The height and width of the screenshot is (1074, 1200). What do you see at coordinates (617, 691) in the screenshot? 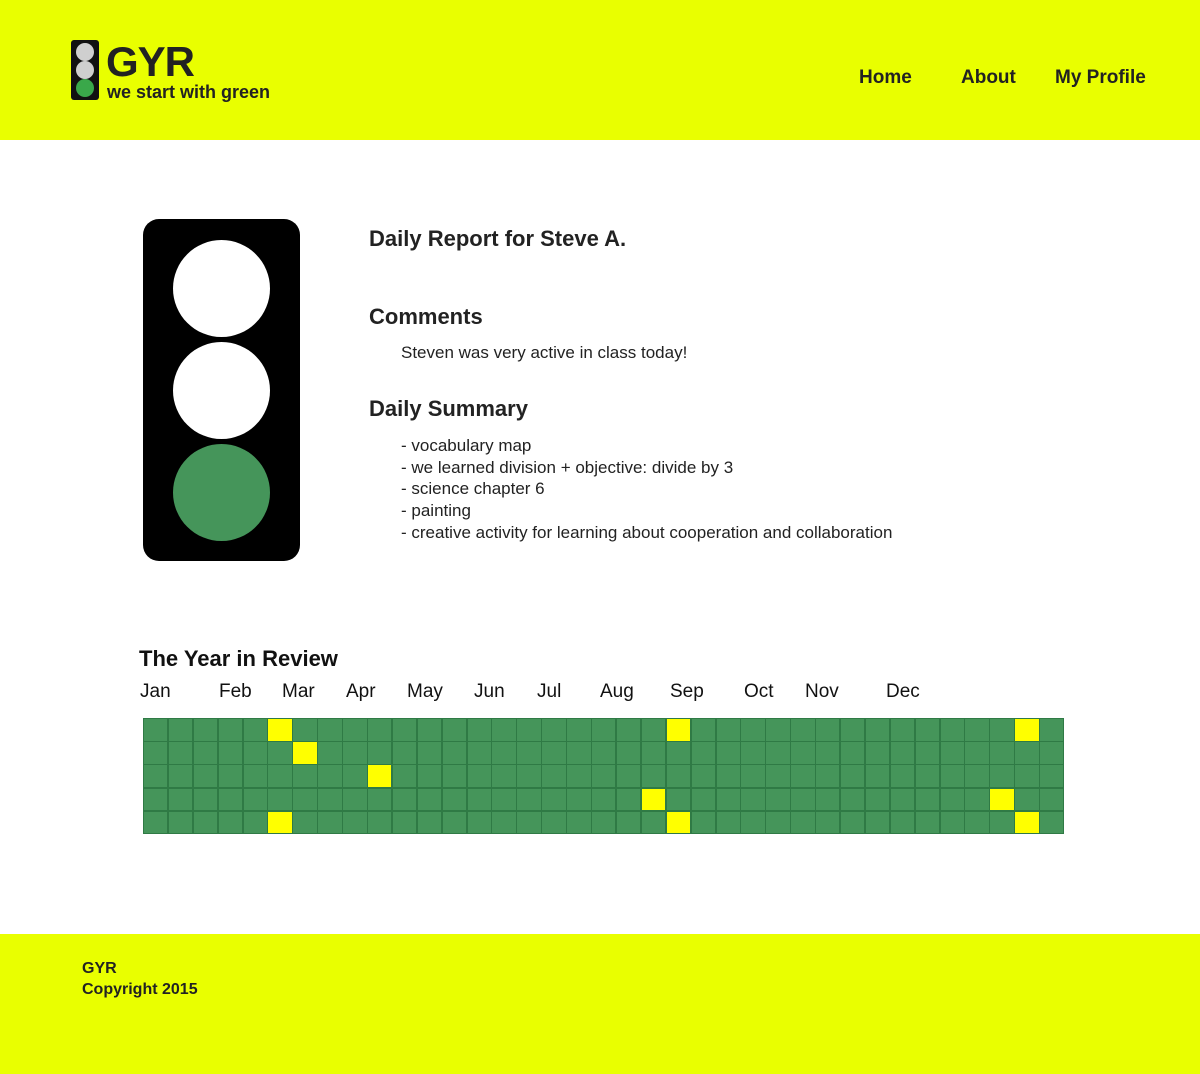
I see `month-label-aug: Aug` at bounding box center [617, 691].